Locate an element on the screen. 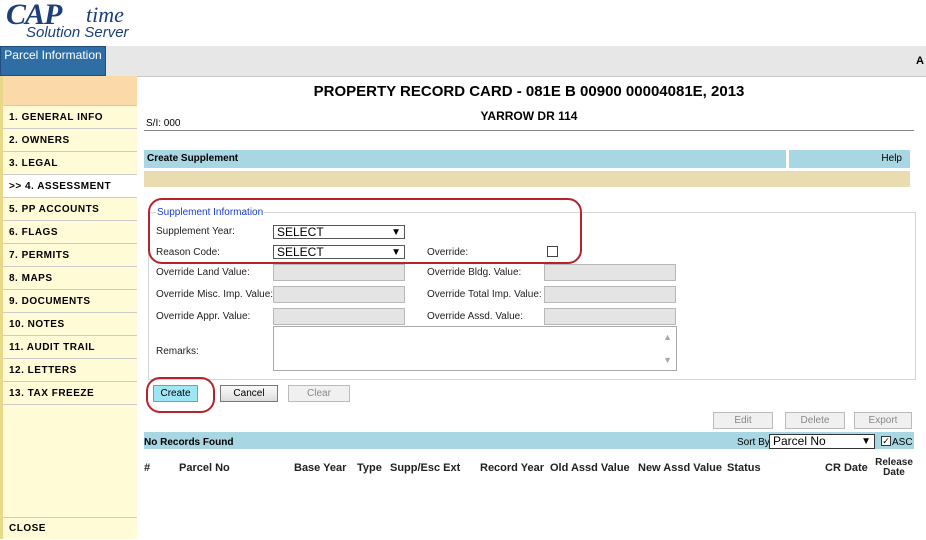  override-land-value-label: Override Land Value: is located at coordinates (203, 272).